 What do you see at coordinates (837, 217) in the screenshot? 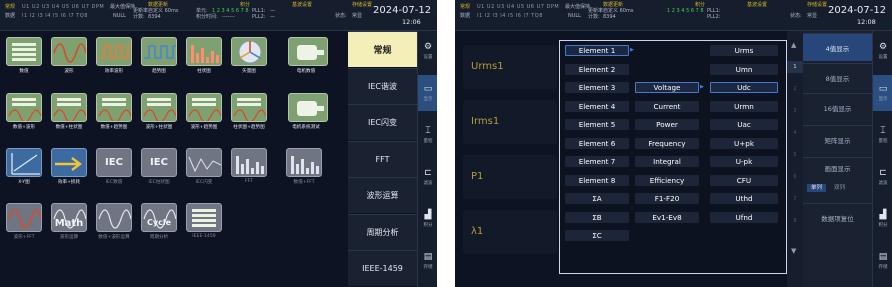
I see `display-count-item: 数据项复位` at bounding box center [837, 217].